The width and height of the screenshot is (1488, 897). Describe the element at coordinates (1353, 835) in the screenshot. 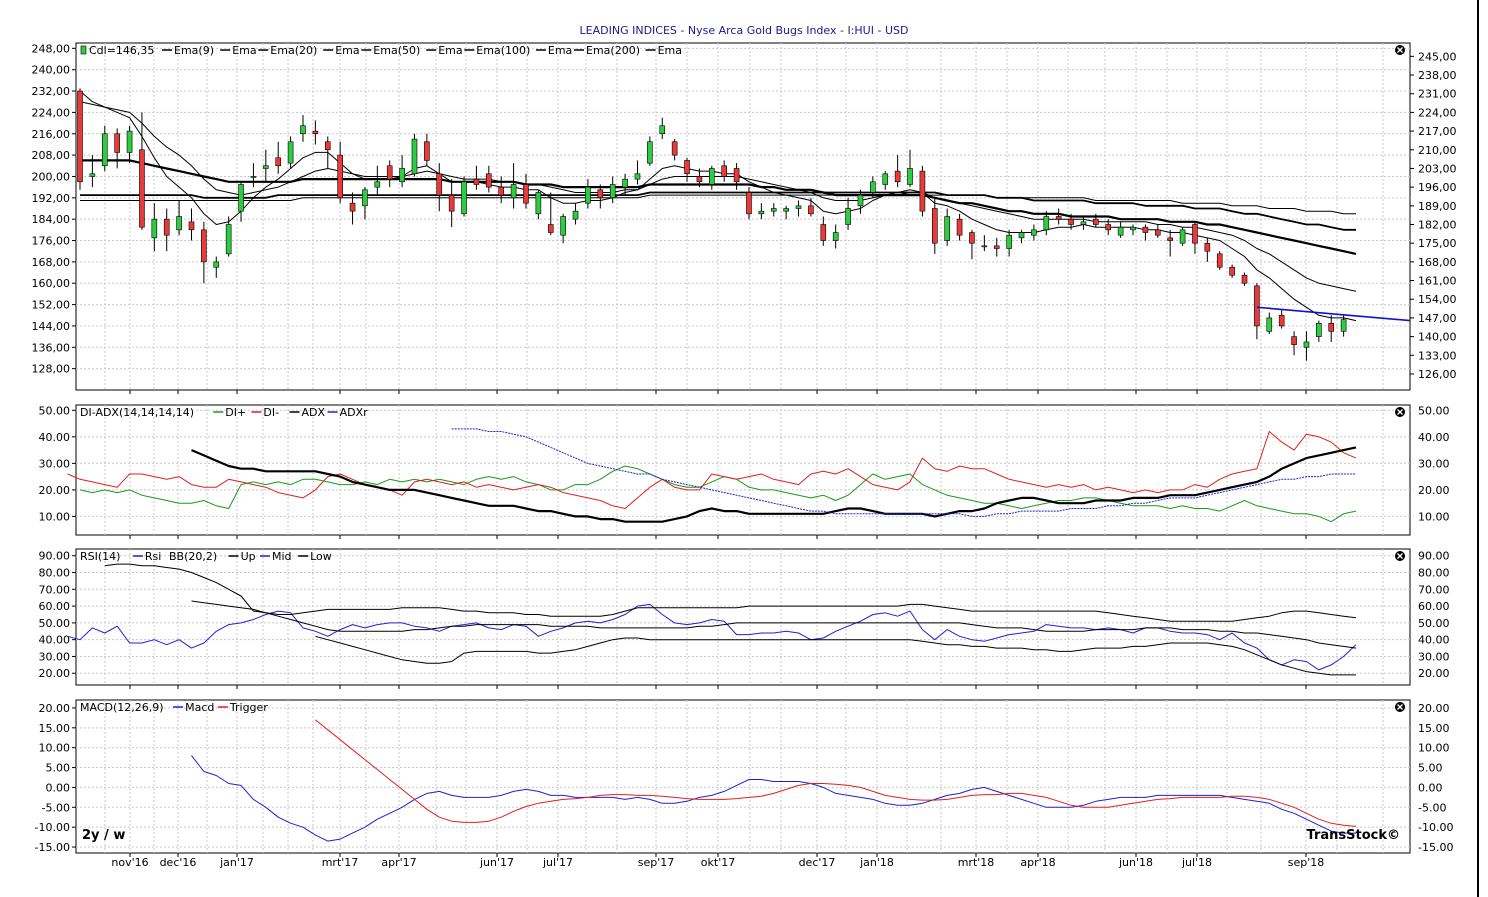

I see `brand-label: TransStock©` at that location.